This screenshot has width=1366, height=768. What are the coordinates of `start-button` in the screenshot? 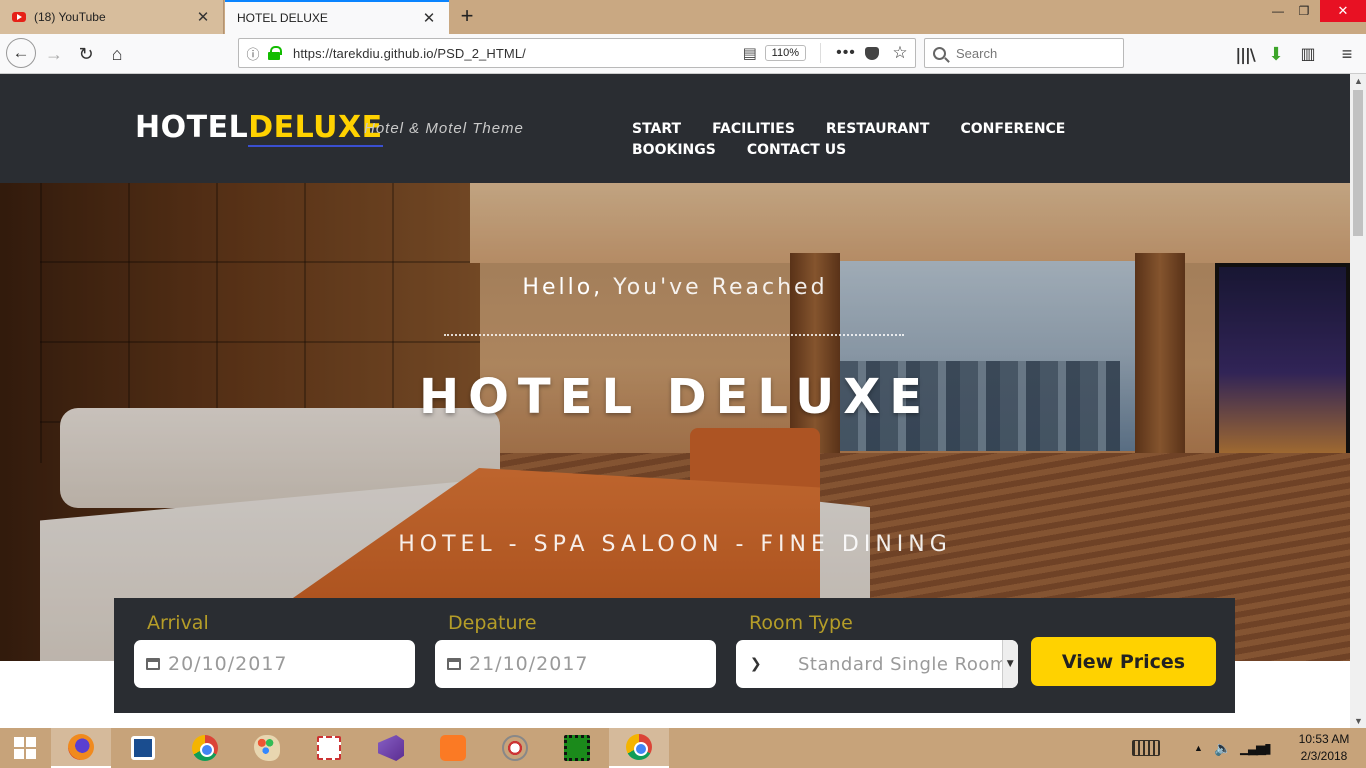 It's located at (25, 748).